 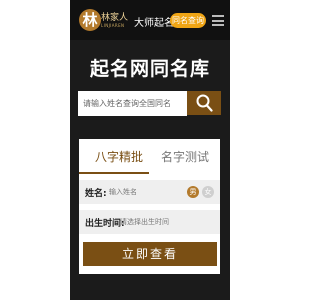 I want to click on name-label: 姓名:, so click(x=96, y=194).